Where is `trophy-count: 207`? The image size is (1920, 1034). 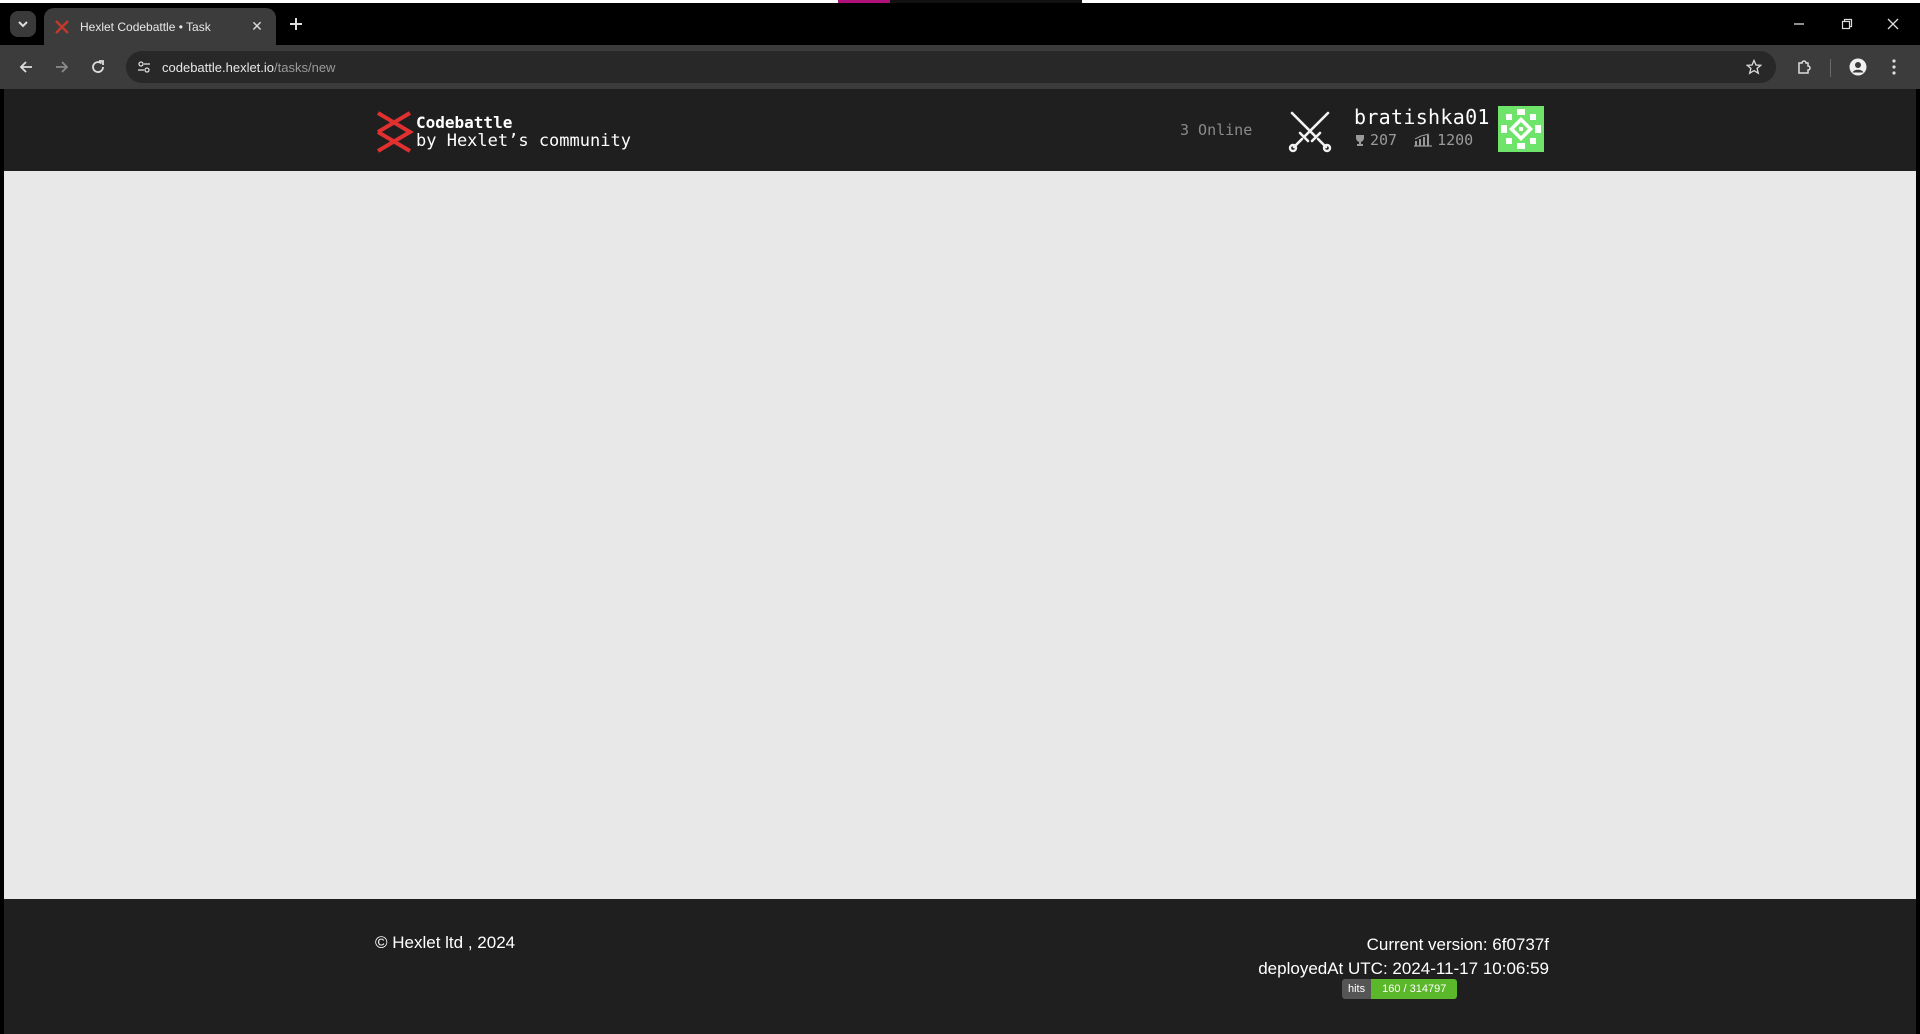
trophy-count: 207 is located at coordinates (1384, 140).